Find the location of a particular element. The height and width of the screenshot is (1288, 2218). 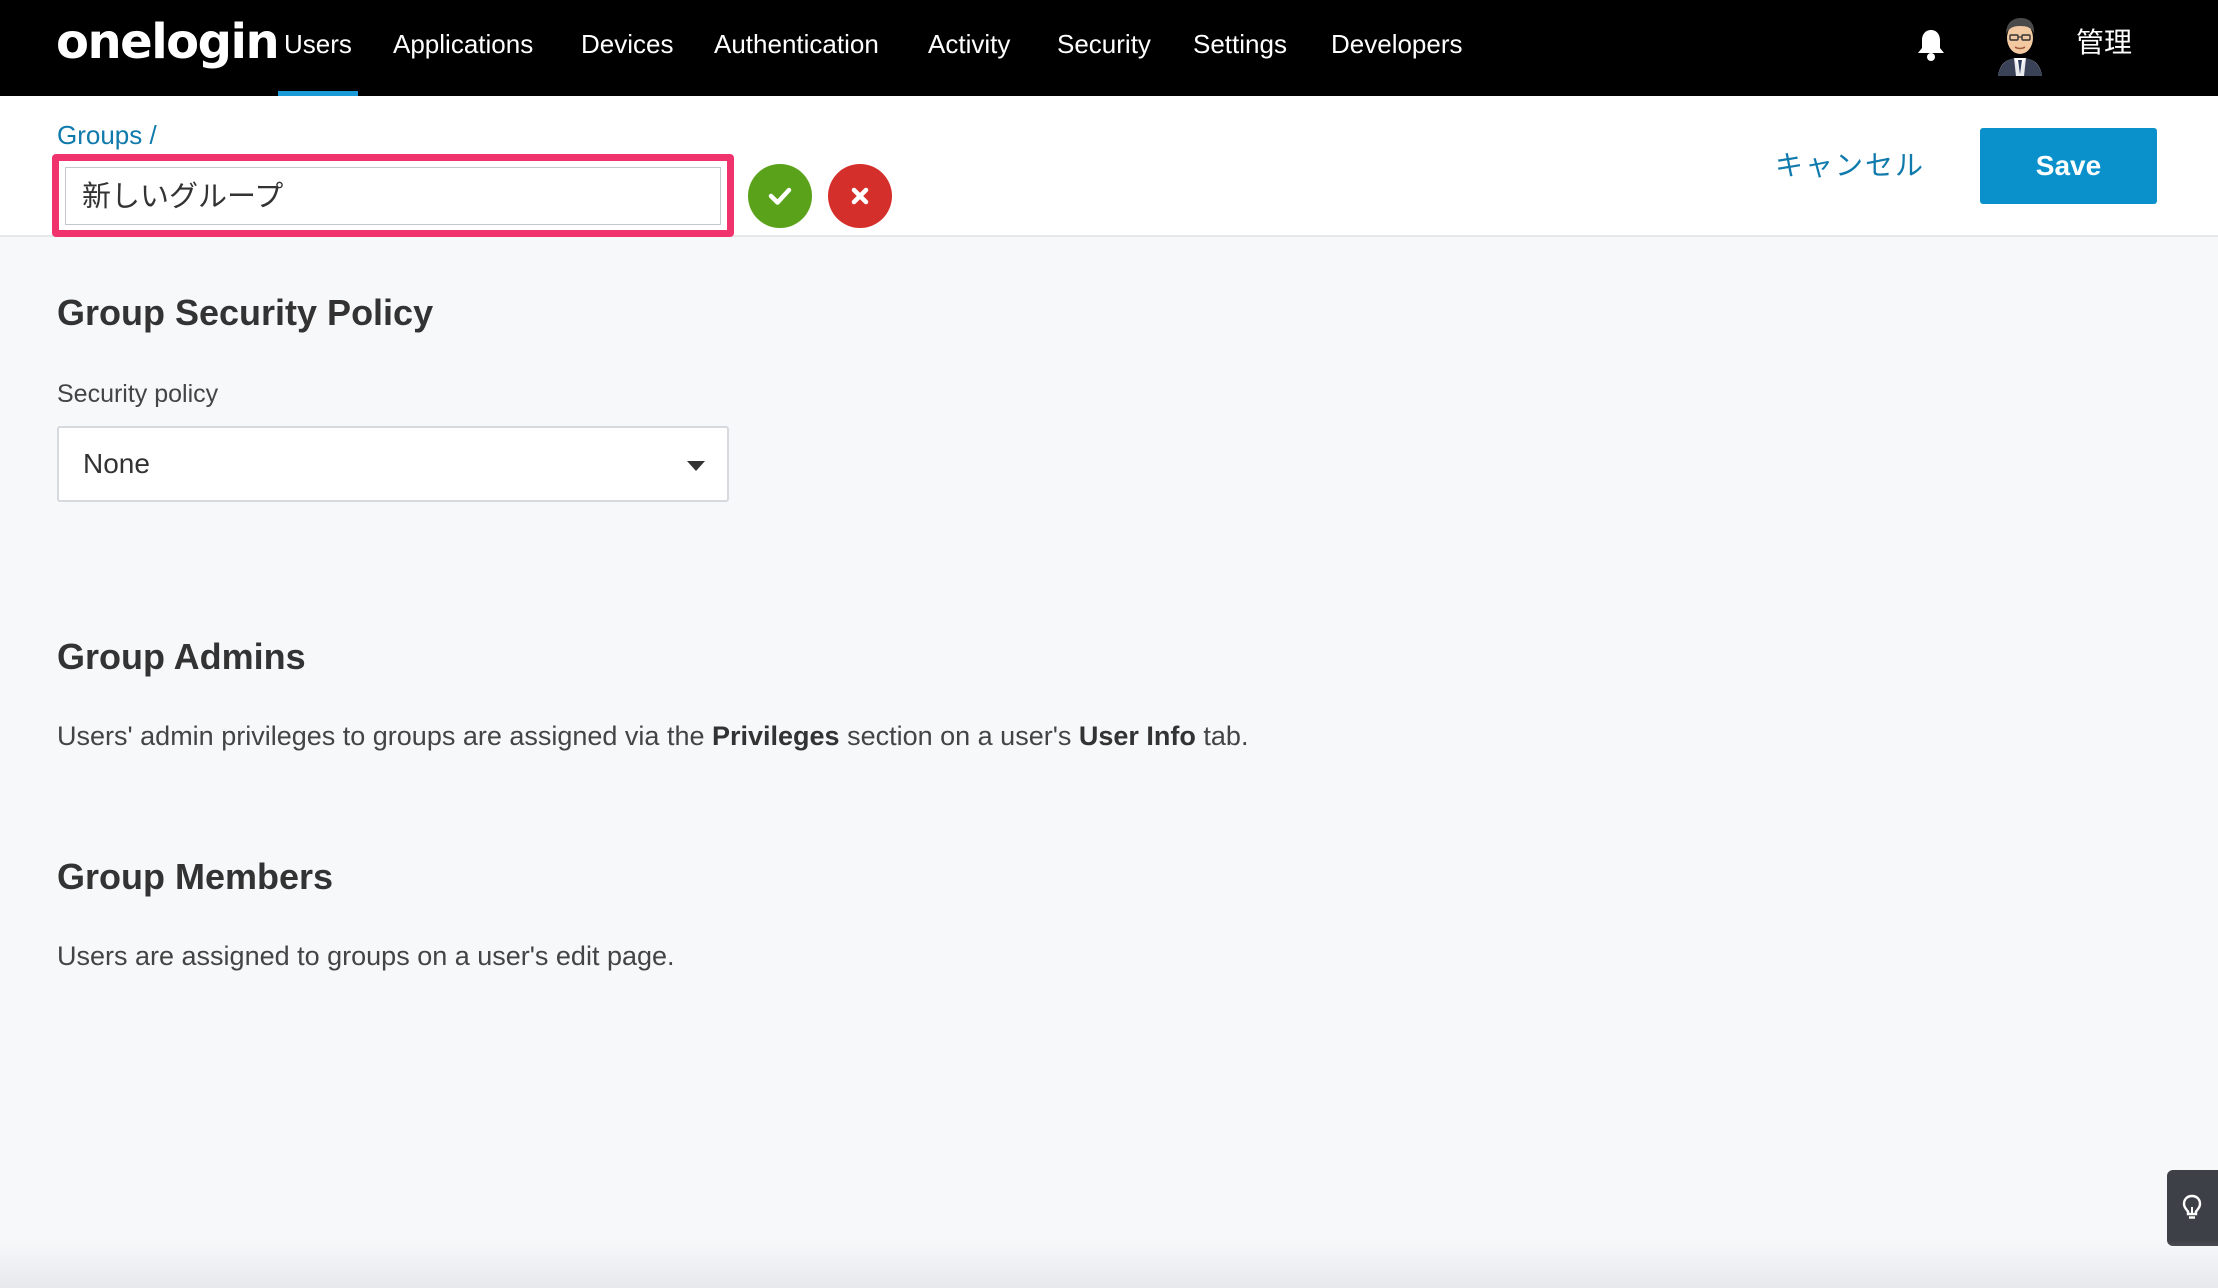

nav-devices: Devices is located at coordinates (627, 48).